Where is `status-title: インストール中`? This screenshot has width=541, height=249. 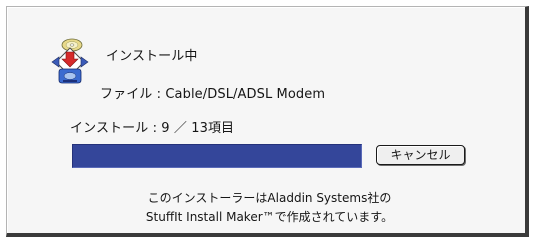 status-title: インストール中 is located at coordinates (152, 56).